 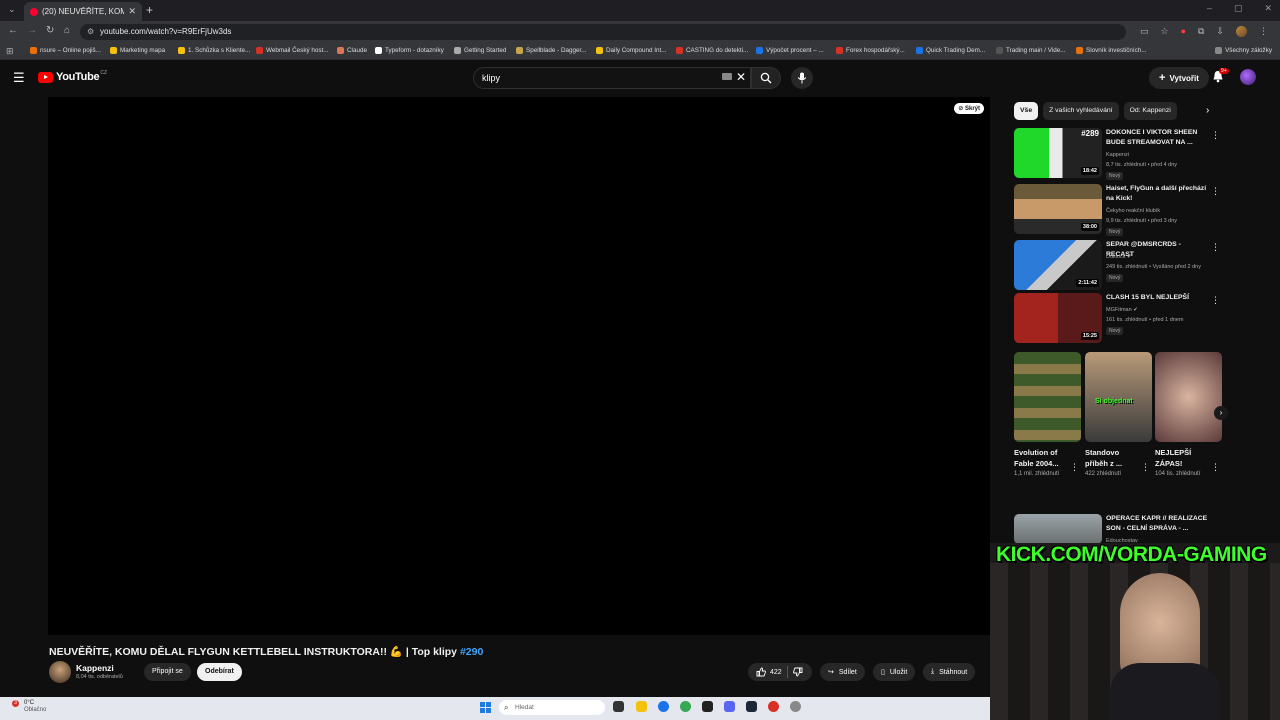 I want to click on recommended-channel: Kappenzi, so click(x=1117, y=155).